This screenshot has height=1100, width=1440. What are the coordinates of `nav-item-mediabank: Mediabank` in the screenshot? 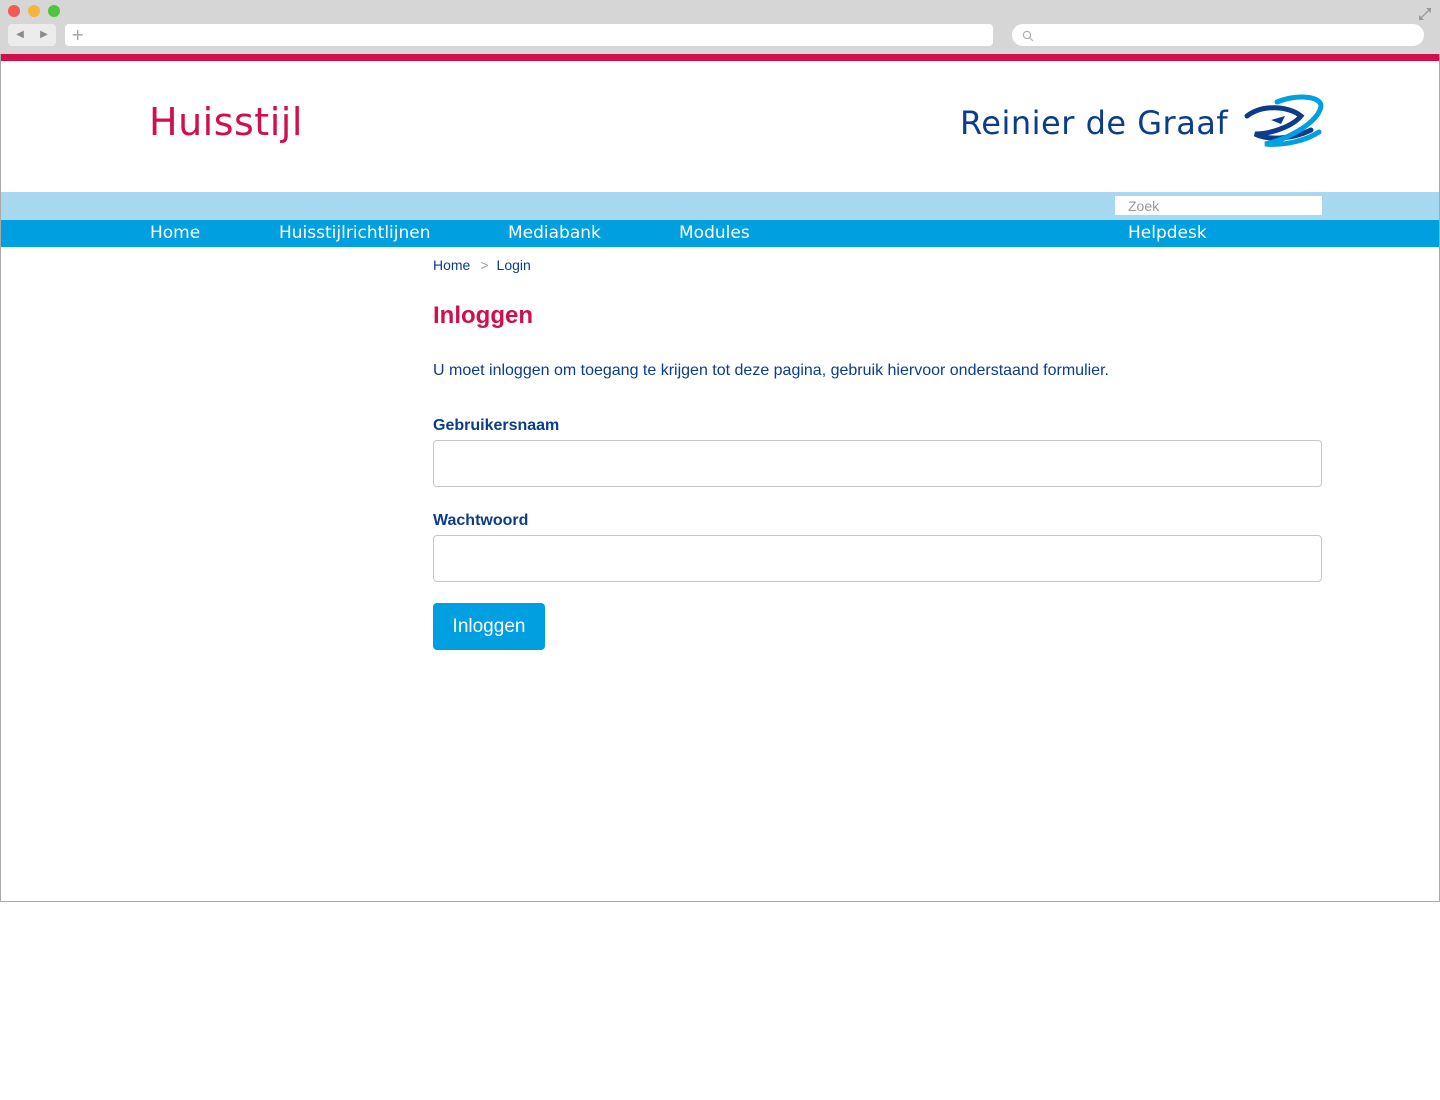 It's located at (554, 233).